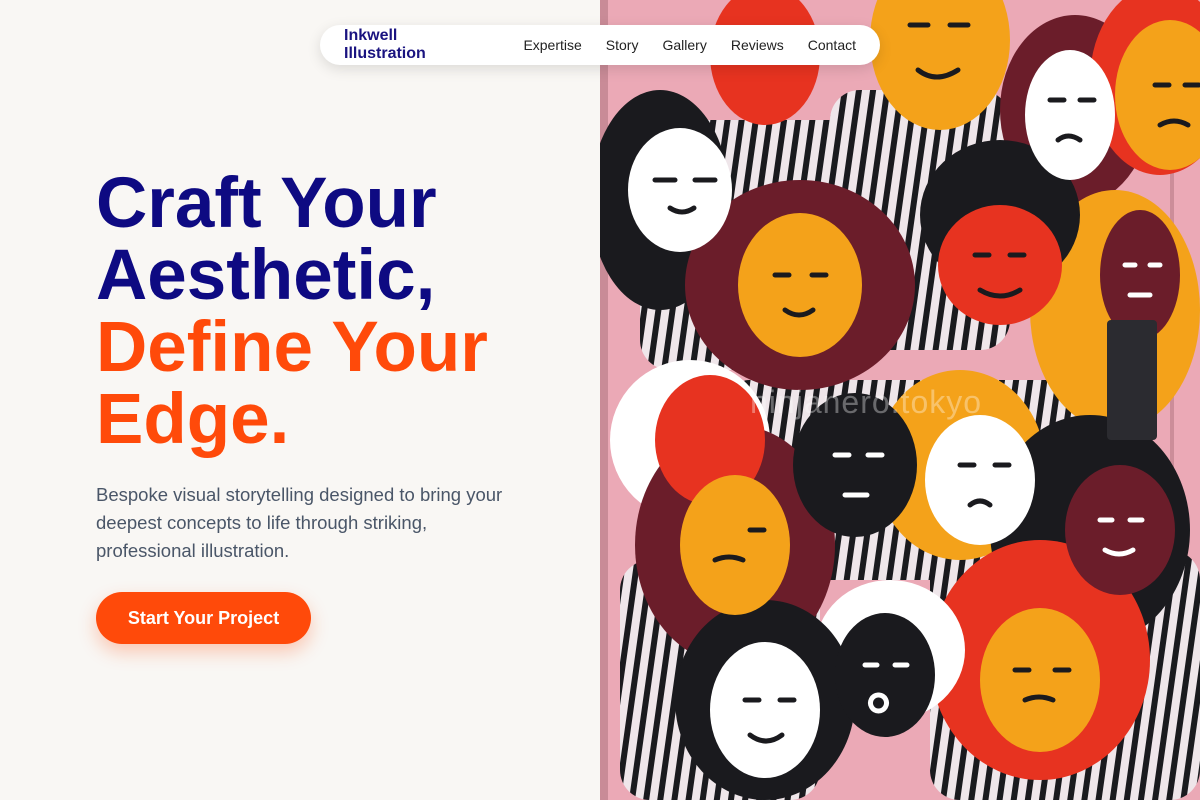 This screenshot has width=1200, height=800. Describe the element at coordinates (832, 45) in the screenshot. I see `nav-link-contact: Contact` at that location.